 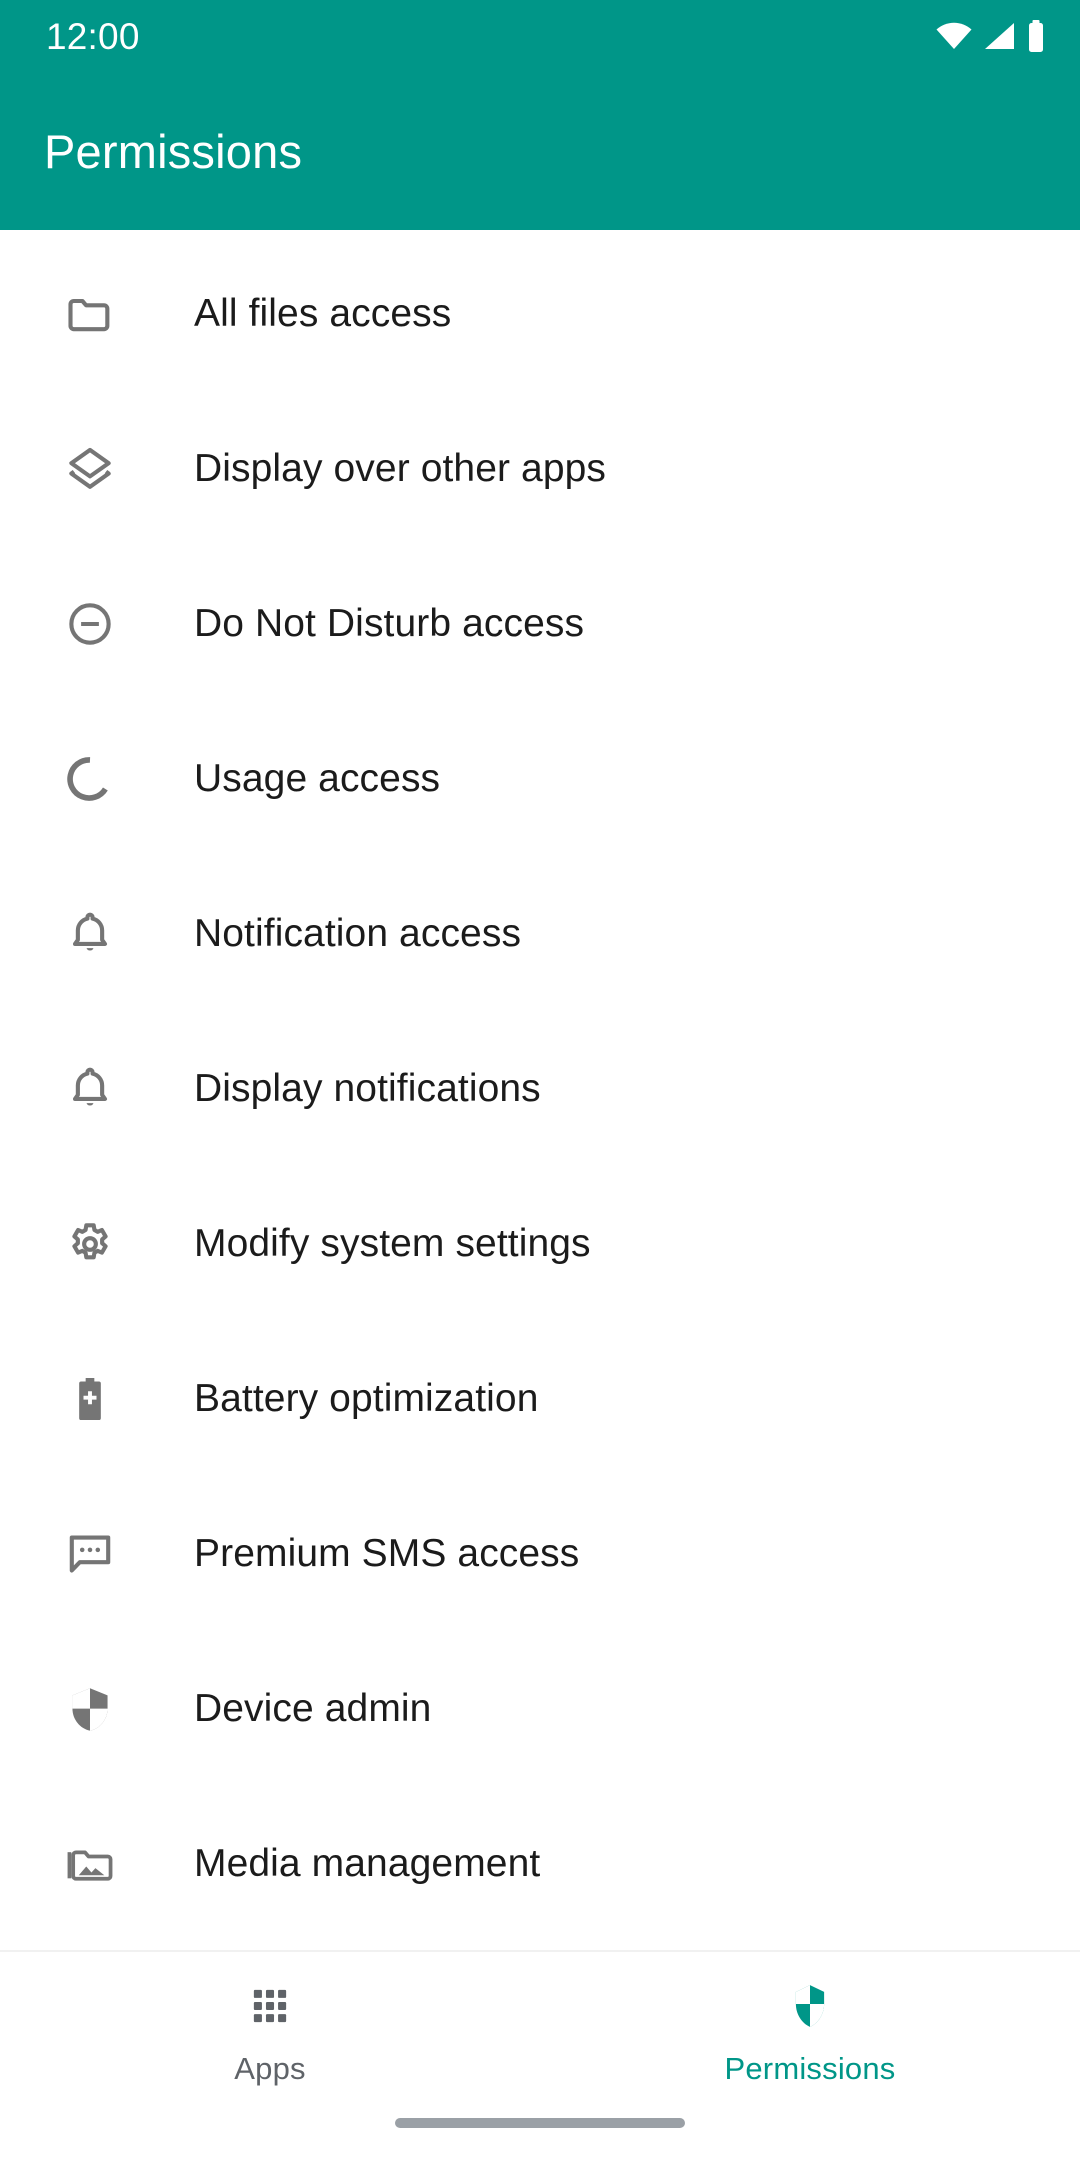 What do you see at coordinates (540, 778) in the screenshot?
I see `list-item-usage-access: Usage access` at bounding box center [540, 778].